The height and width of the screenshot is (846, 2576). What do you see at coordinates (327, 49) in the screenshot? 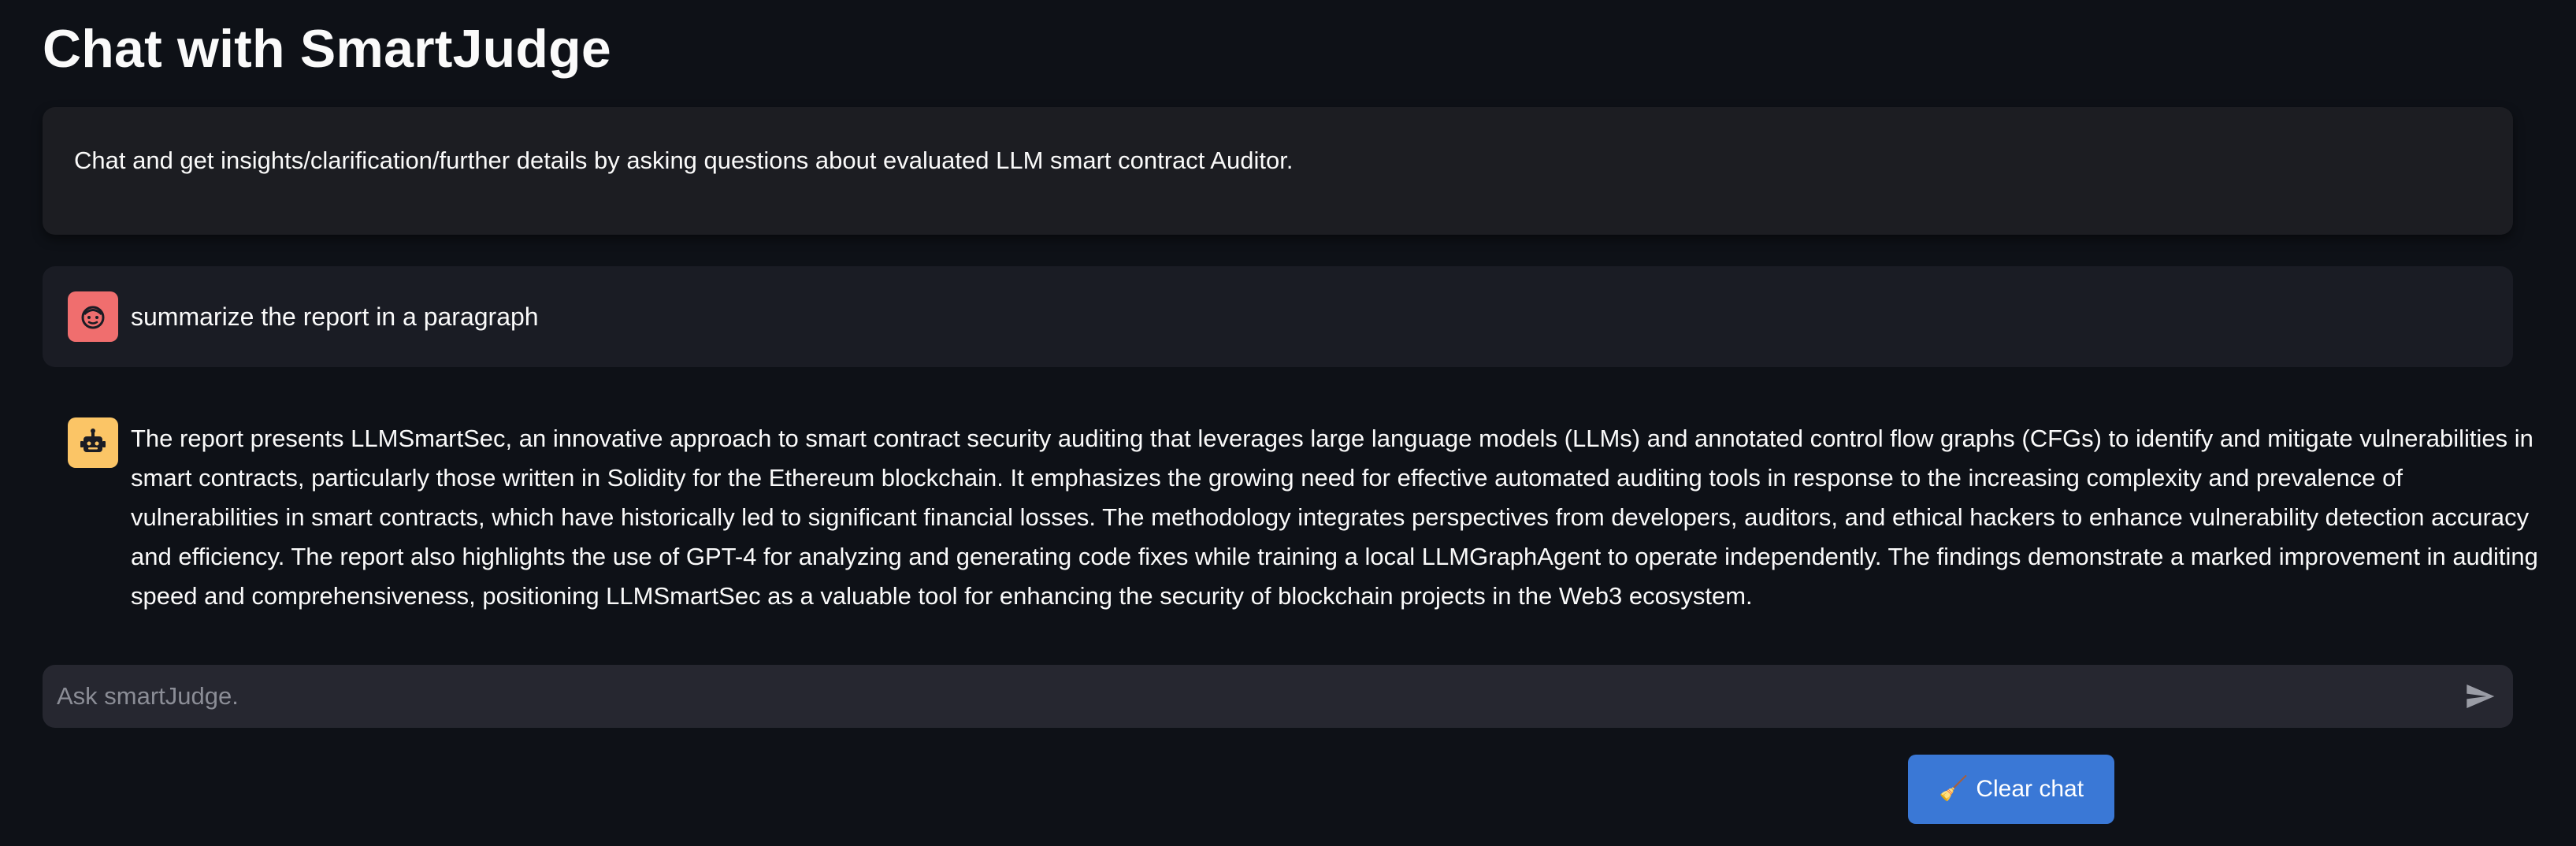
I see `page-title: Chat with SmartJudge` at bounding box center [327, 49].